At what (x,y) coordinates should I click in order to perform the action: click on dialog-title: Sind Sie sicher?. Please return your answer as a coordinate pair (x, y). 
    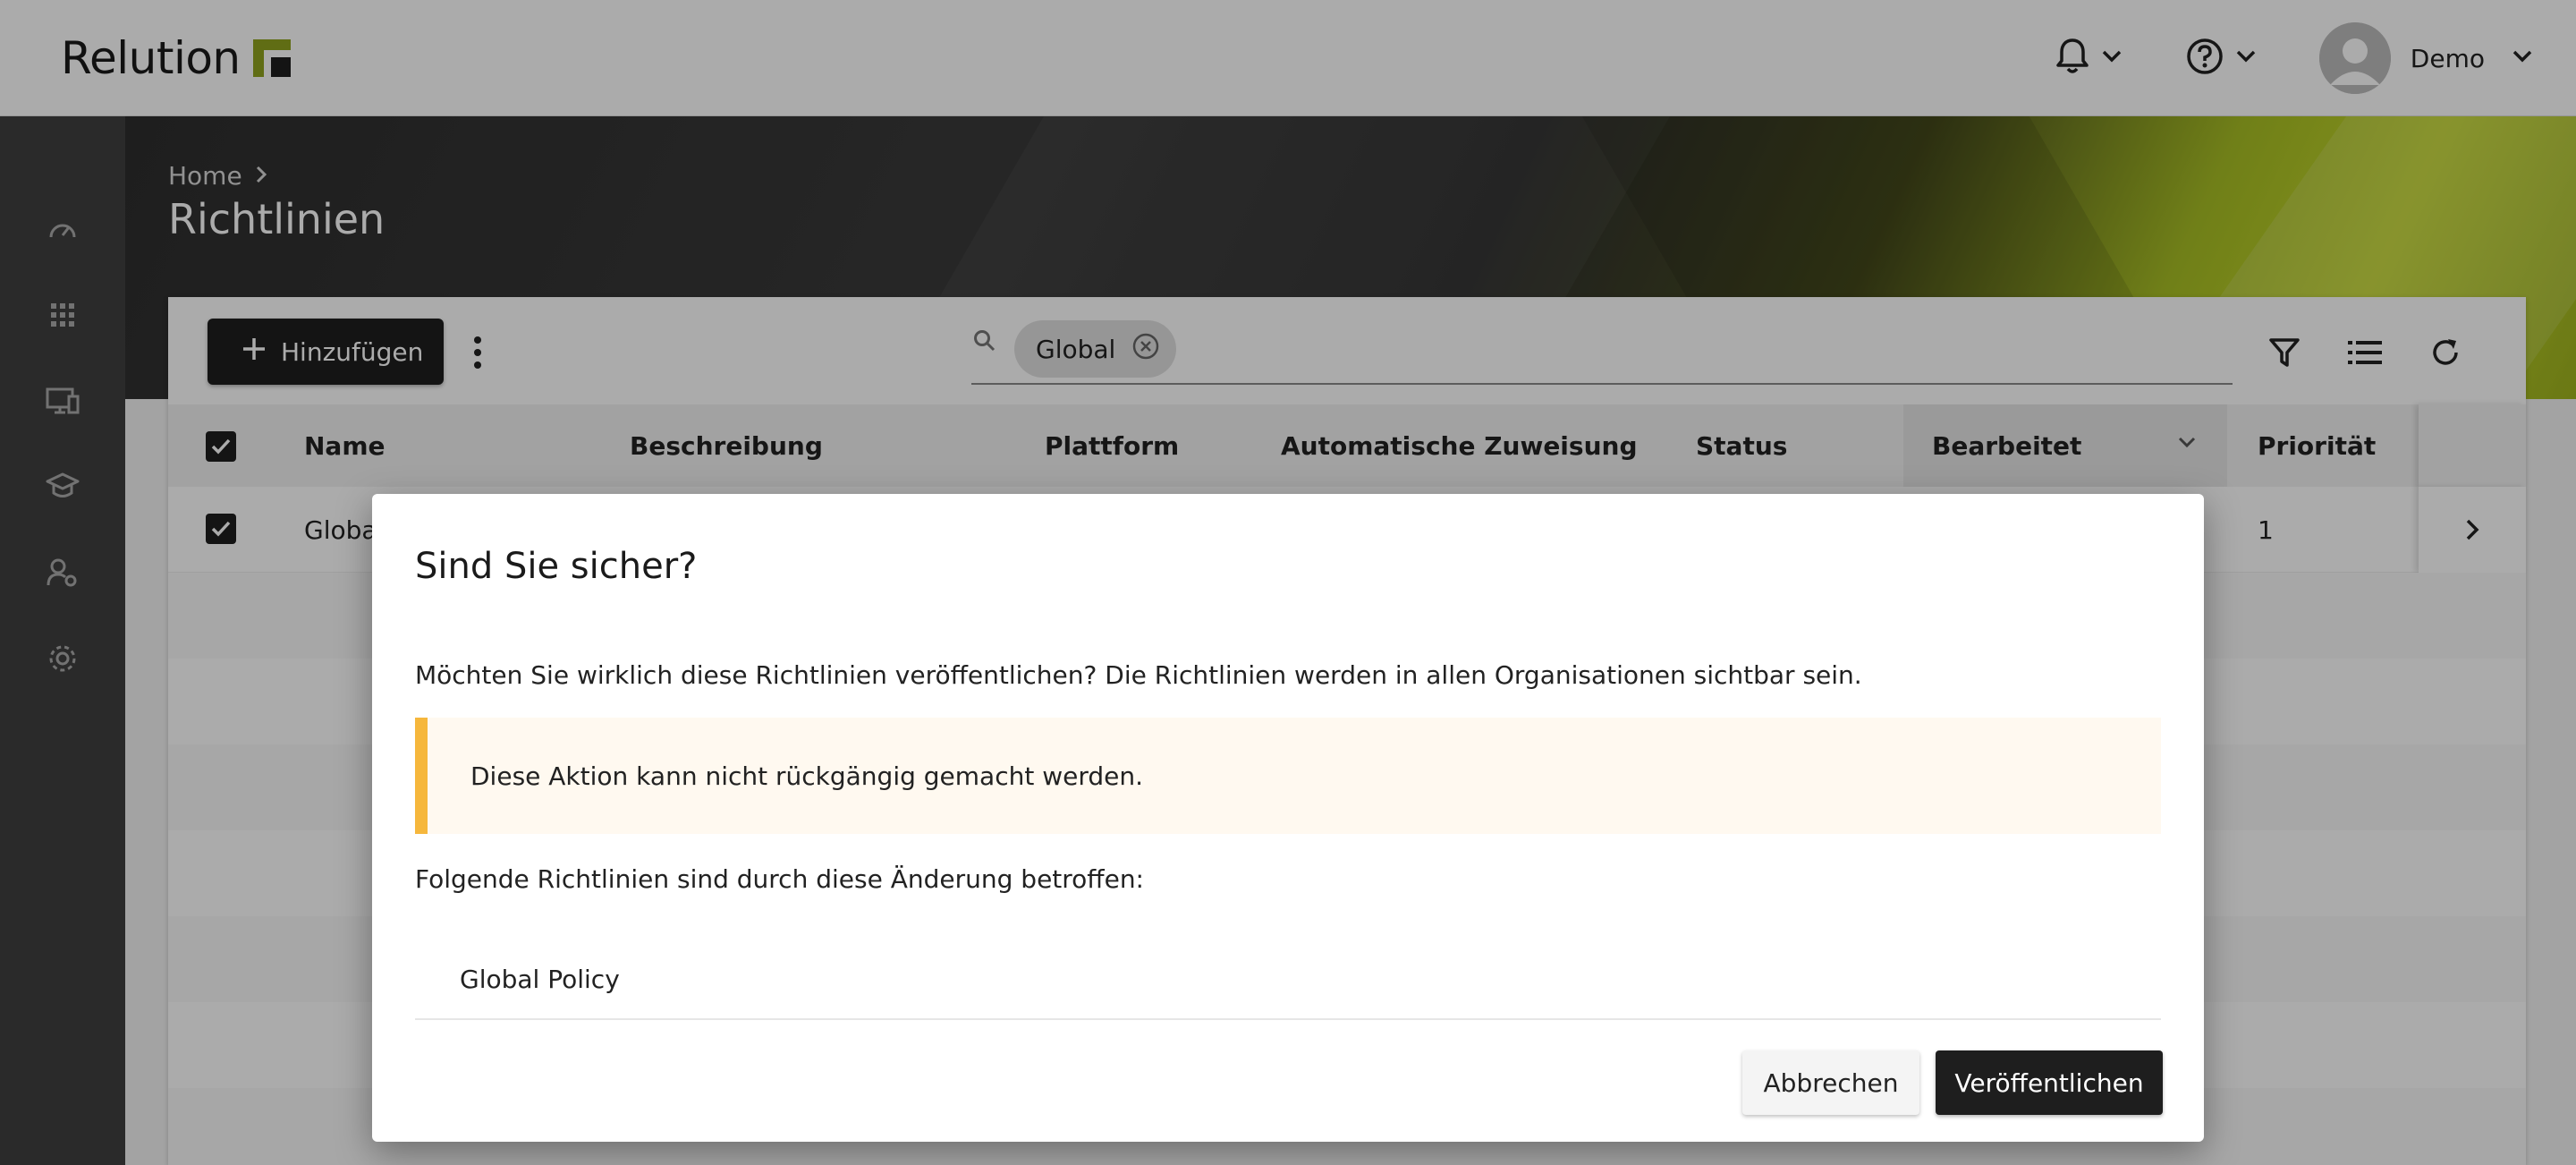
    Looking at the image, I should click on (556, 567).